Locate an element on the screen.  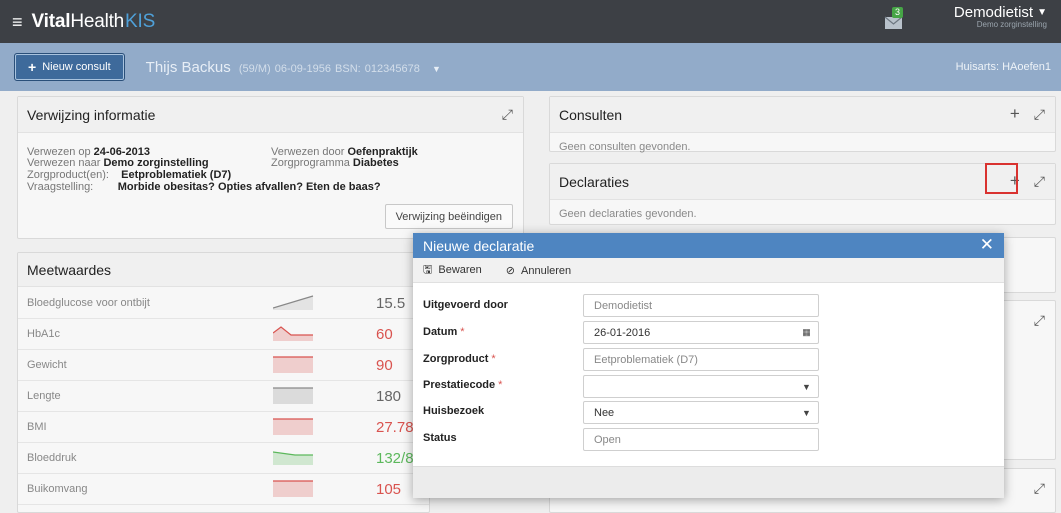
status-label: Status is located at coordinates (440, 438).